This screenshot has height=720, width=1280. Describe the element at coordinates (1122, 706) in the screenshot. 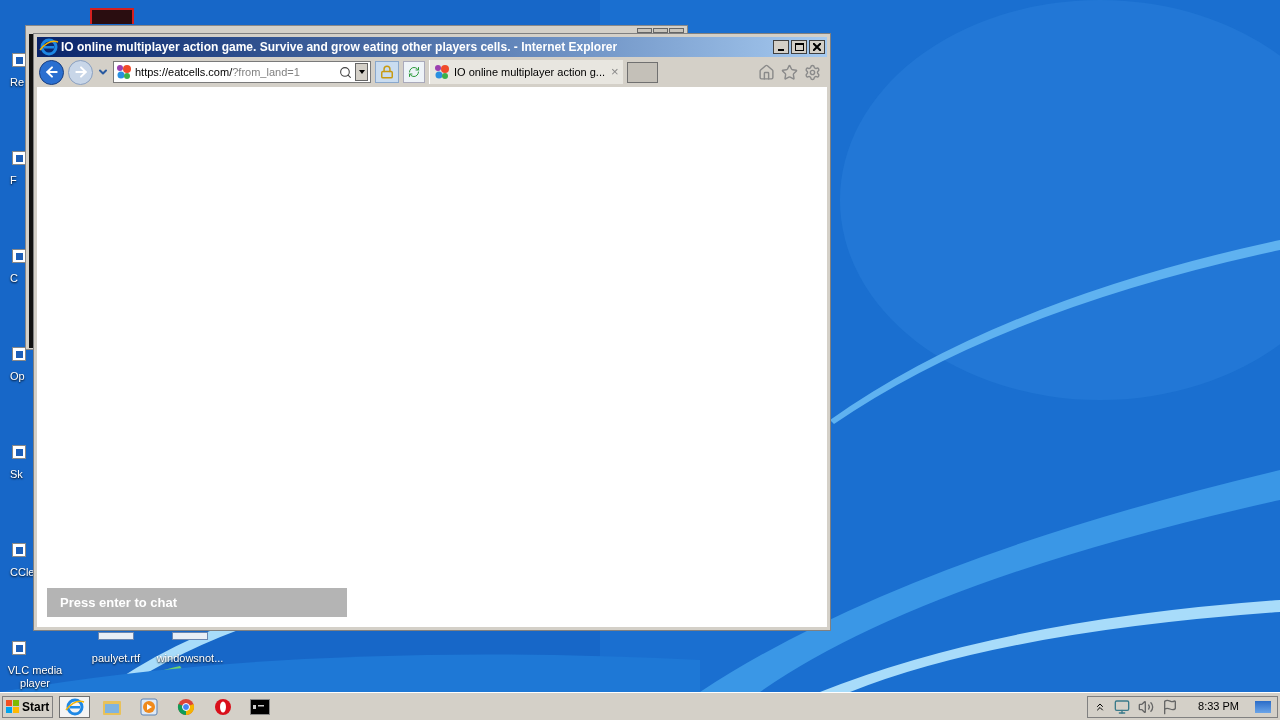

I see `network-icon` at that location.